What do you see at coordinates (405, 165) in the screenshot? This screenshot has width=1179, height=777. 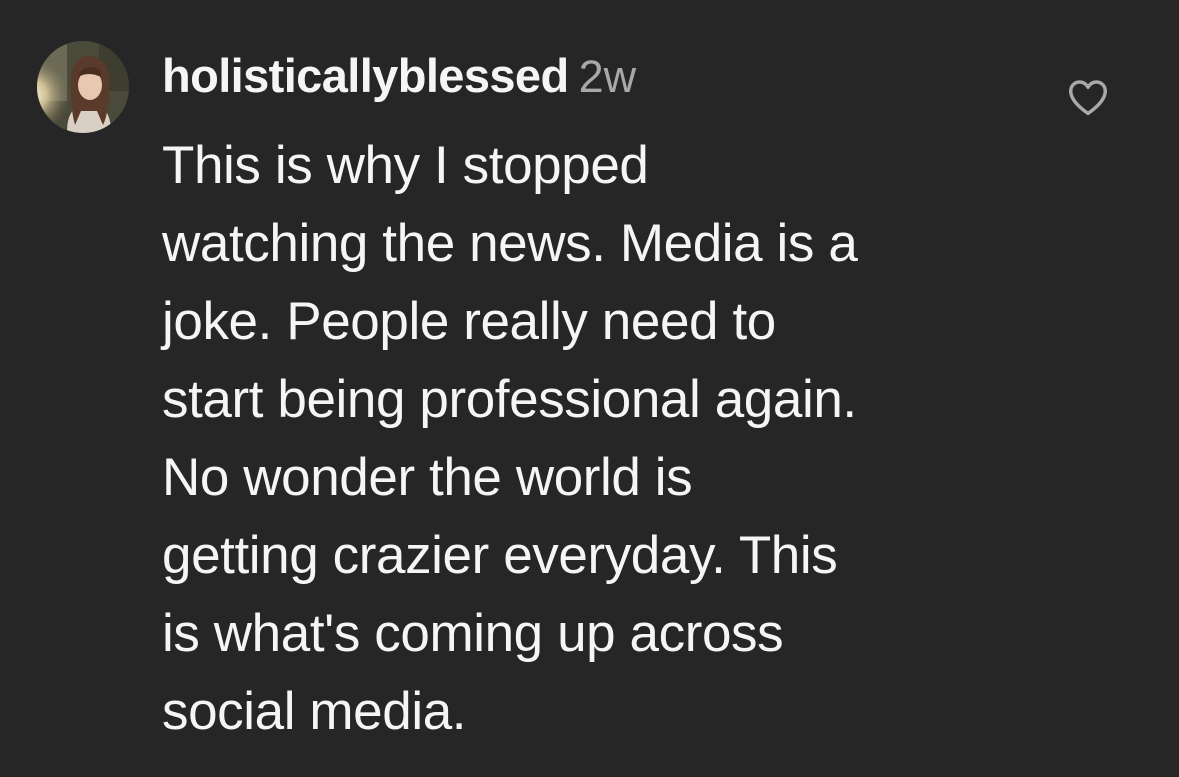 I see `comment-text-line: This is why I stopped` at bounding box center [405, 165].